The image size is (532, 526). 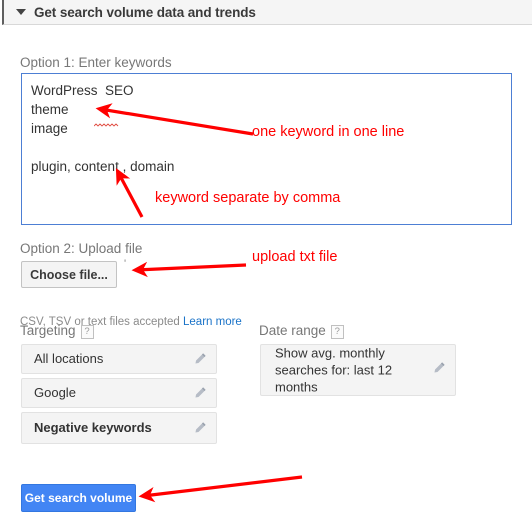 I want to click on page-title: Get search volume data and trends, so click(x=145, y=12).